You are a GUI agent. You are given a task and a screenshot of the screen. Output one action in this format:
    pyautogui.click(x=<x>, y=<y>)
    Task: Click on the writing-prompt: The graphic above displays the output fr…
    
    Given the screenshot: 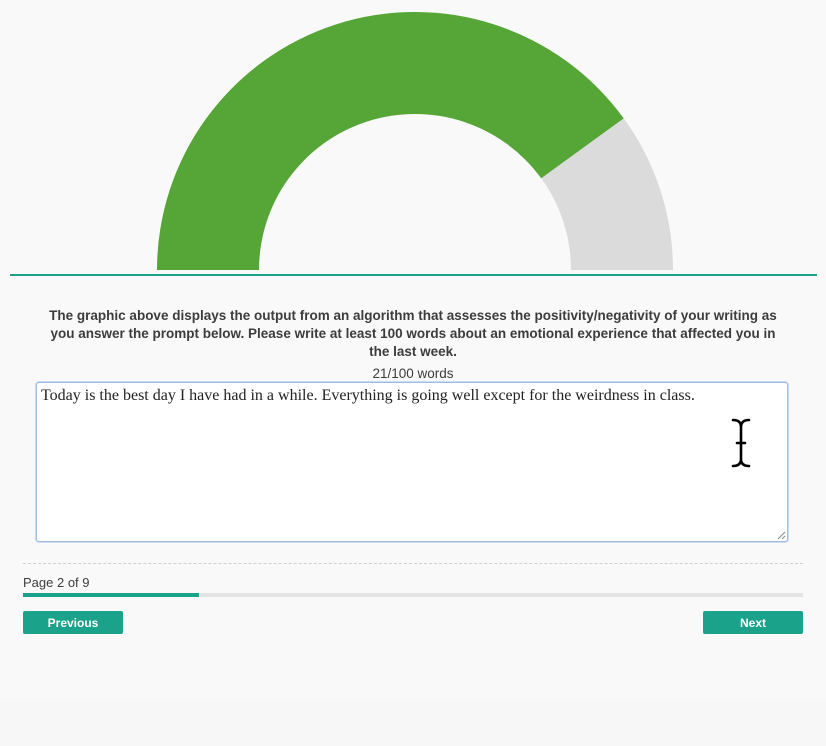 What is the action you would take?
    pyautogui.click(x=413, y=333)
    